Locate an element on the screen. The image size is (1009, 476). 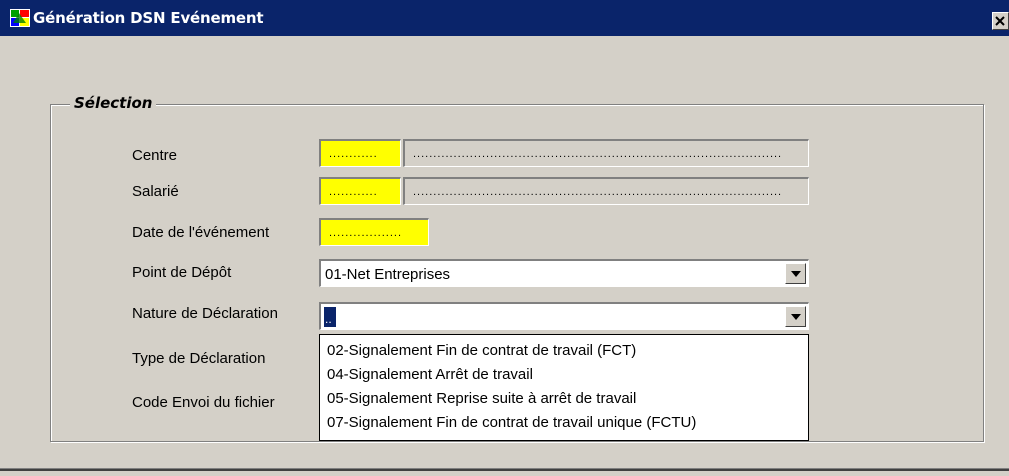
date-evenement-label: Date de l'événement is located at coordinates (201, 232).